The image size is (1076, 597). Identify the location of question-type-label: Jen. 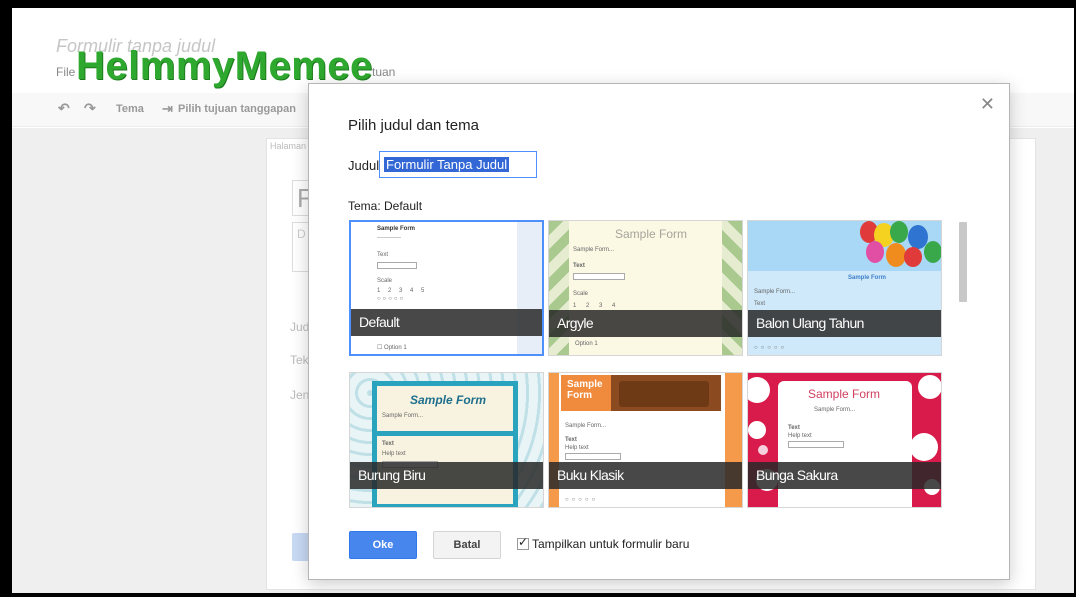
(300, 395).